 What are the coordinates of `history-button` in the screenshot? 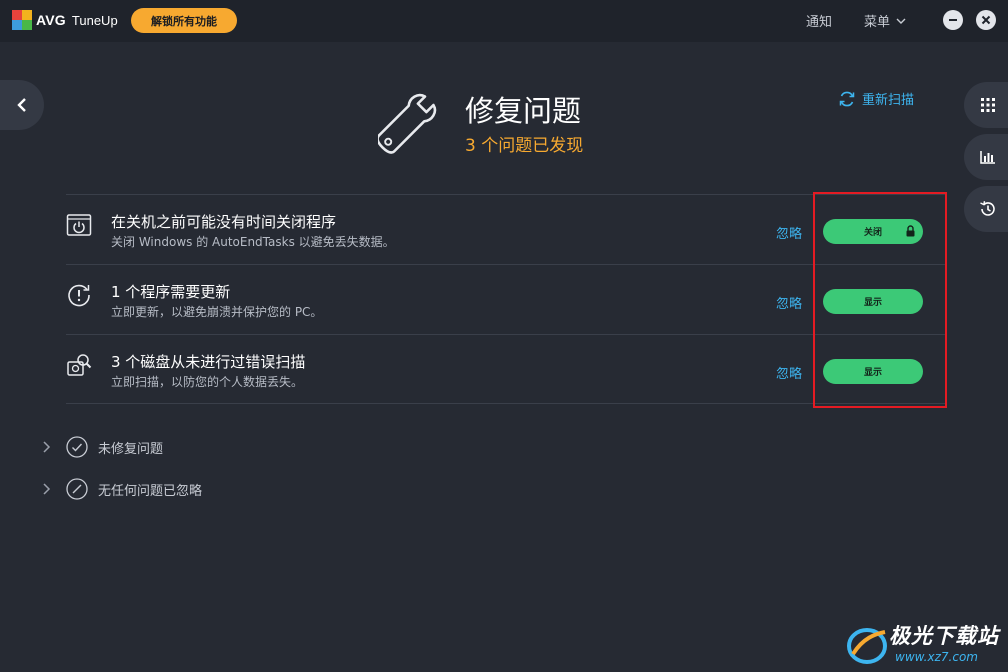 It's located at (986, 209).